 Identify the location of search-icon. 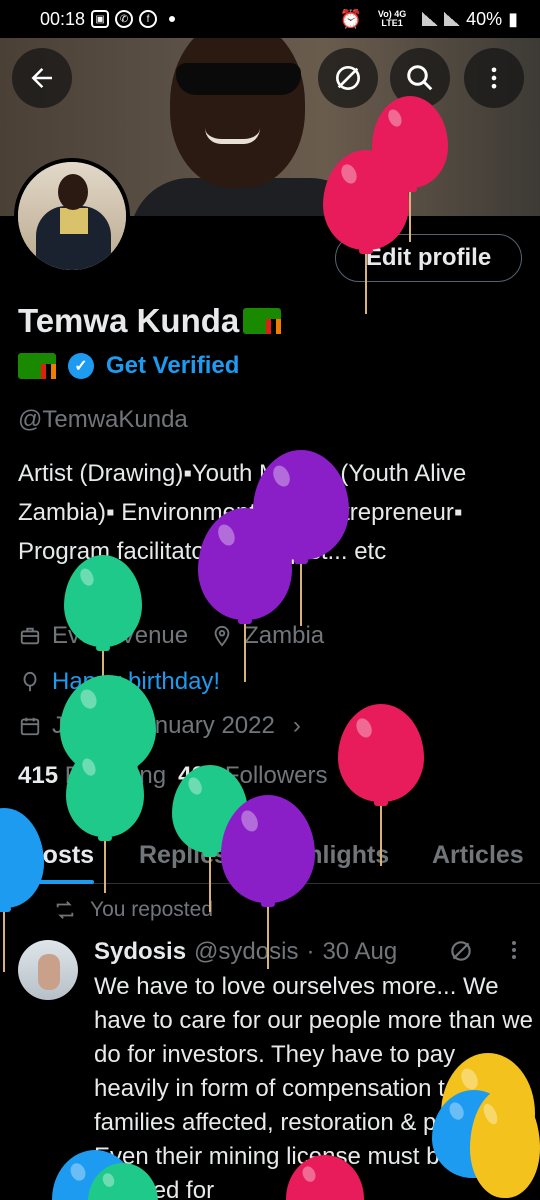
(420, 78).